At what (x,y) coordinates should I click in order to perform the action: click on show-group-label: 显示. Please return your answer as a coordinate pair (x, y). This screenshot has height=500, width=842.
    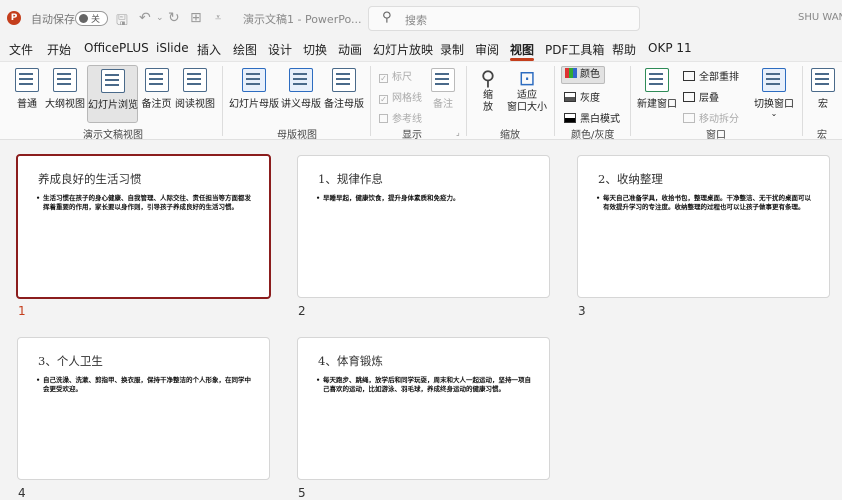
    Looking at the image, I should click on (412, 135).